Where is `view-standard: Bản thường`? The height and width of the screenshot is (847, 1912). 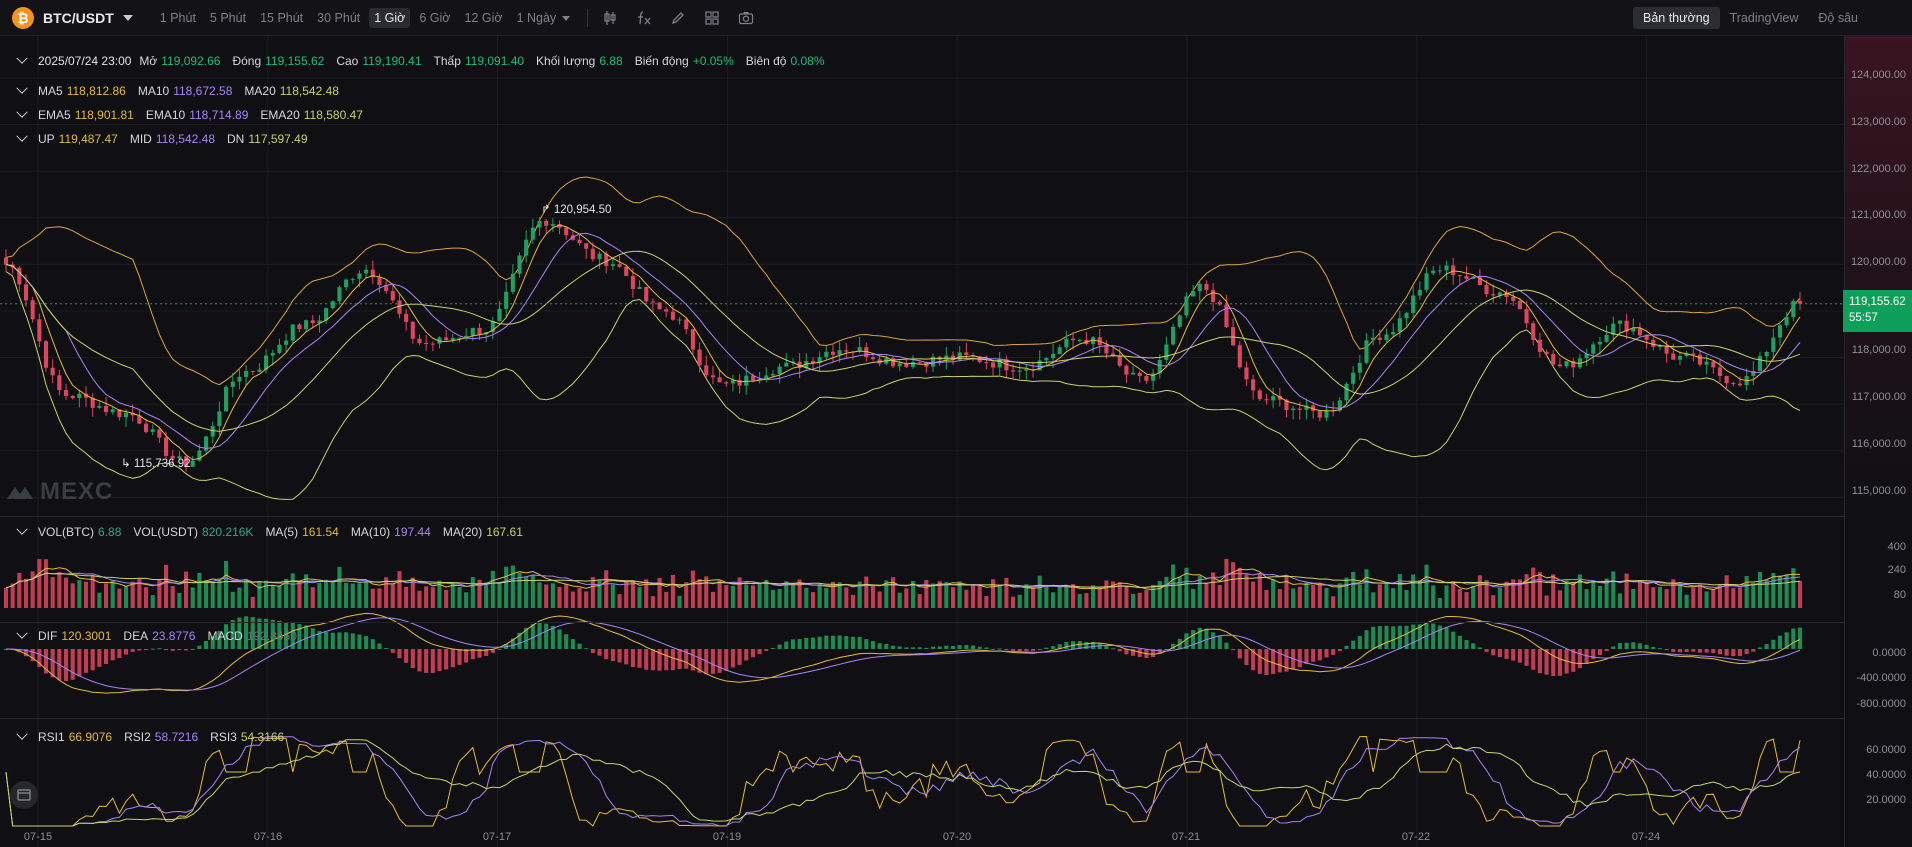
view-standard: Bản thường is located at coordinates (1676, 18).